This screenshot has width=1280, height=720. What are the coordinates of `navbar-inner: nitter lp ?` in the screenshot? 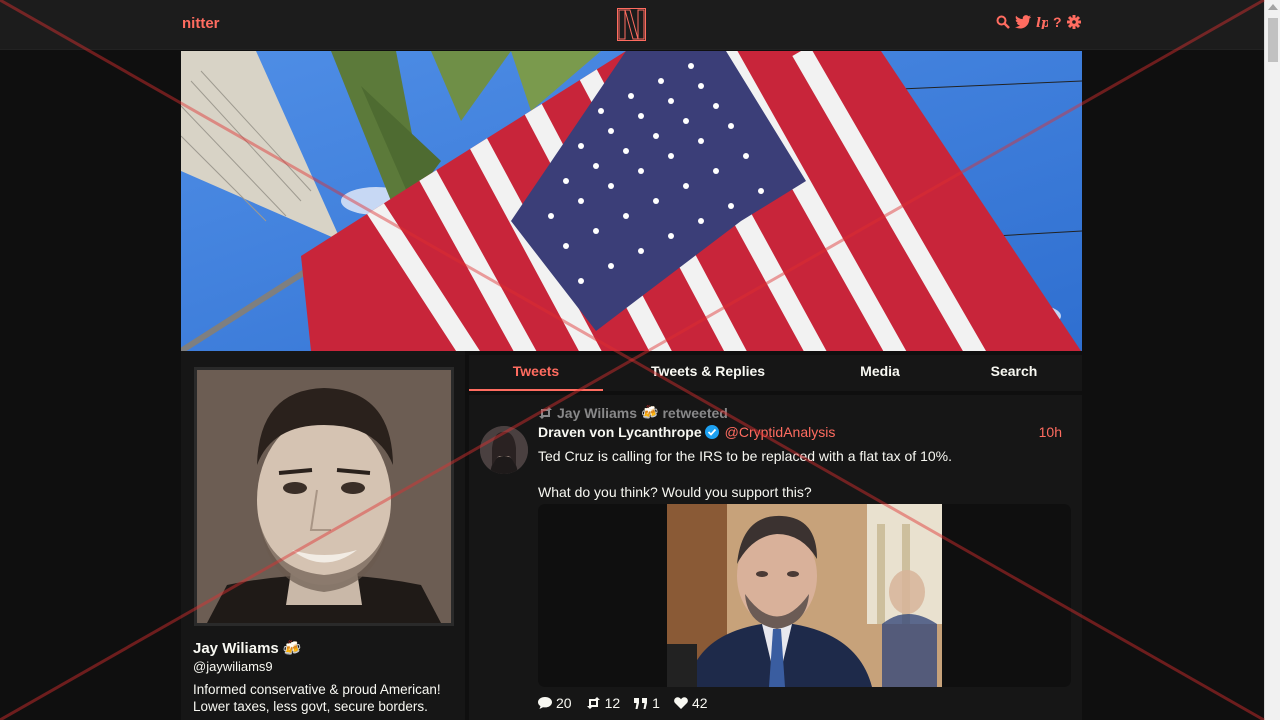 It's located at (631, 25).